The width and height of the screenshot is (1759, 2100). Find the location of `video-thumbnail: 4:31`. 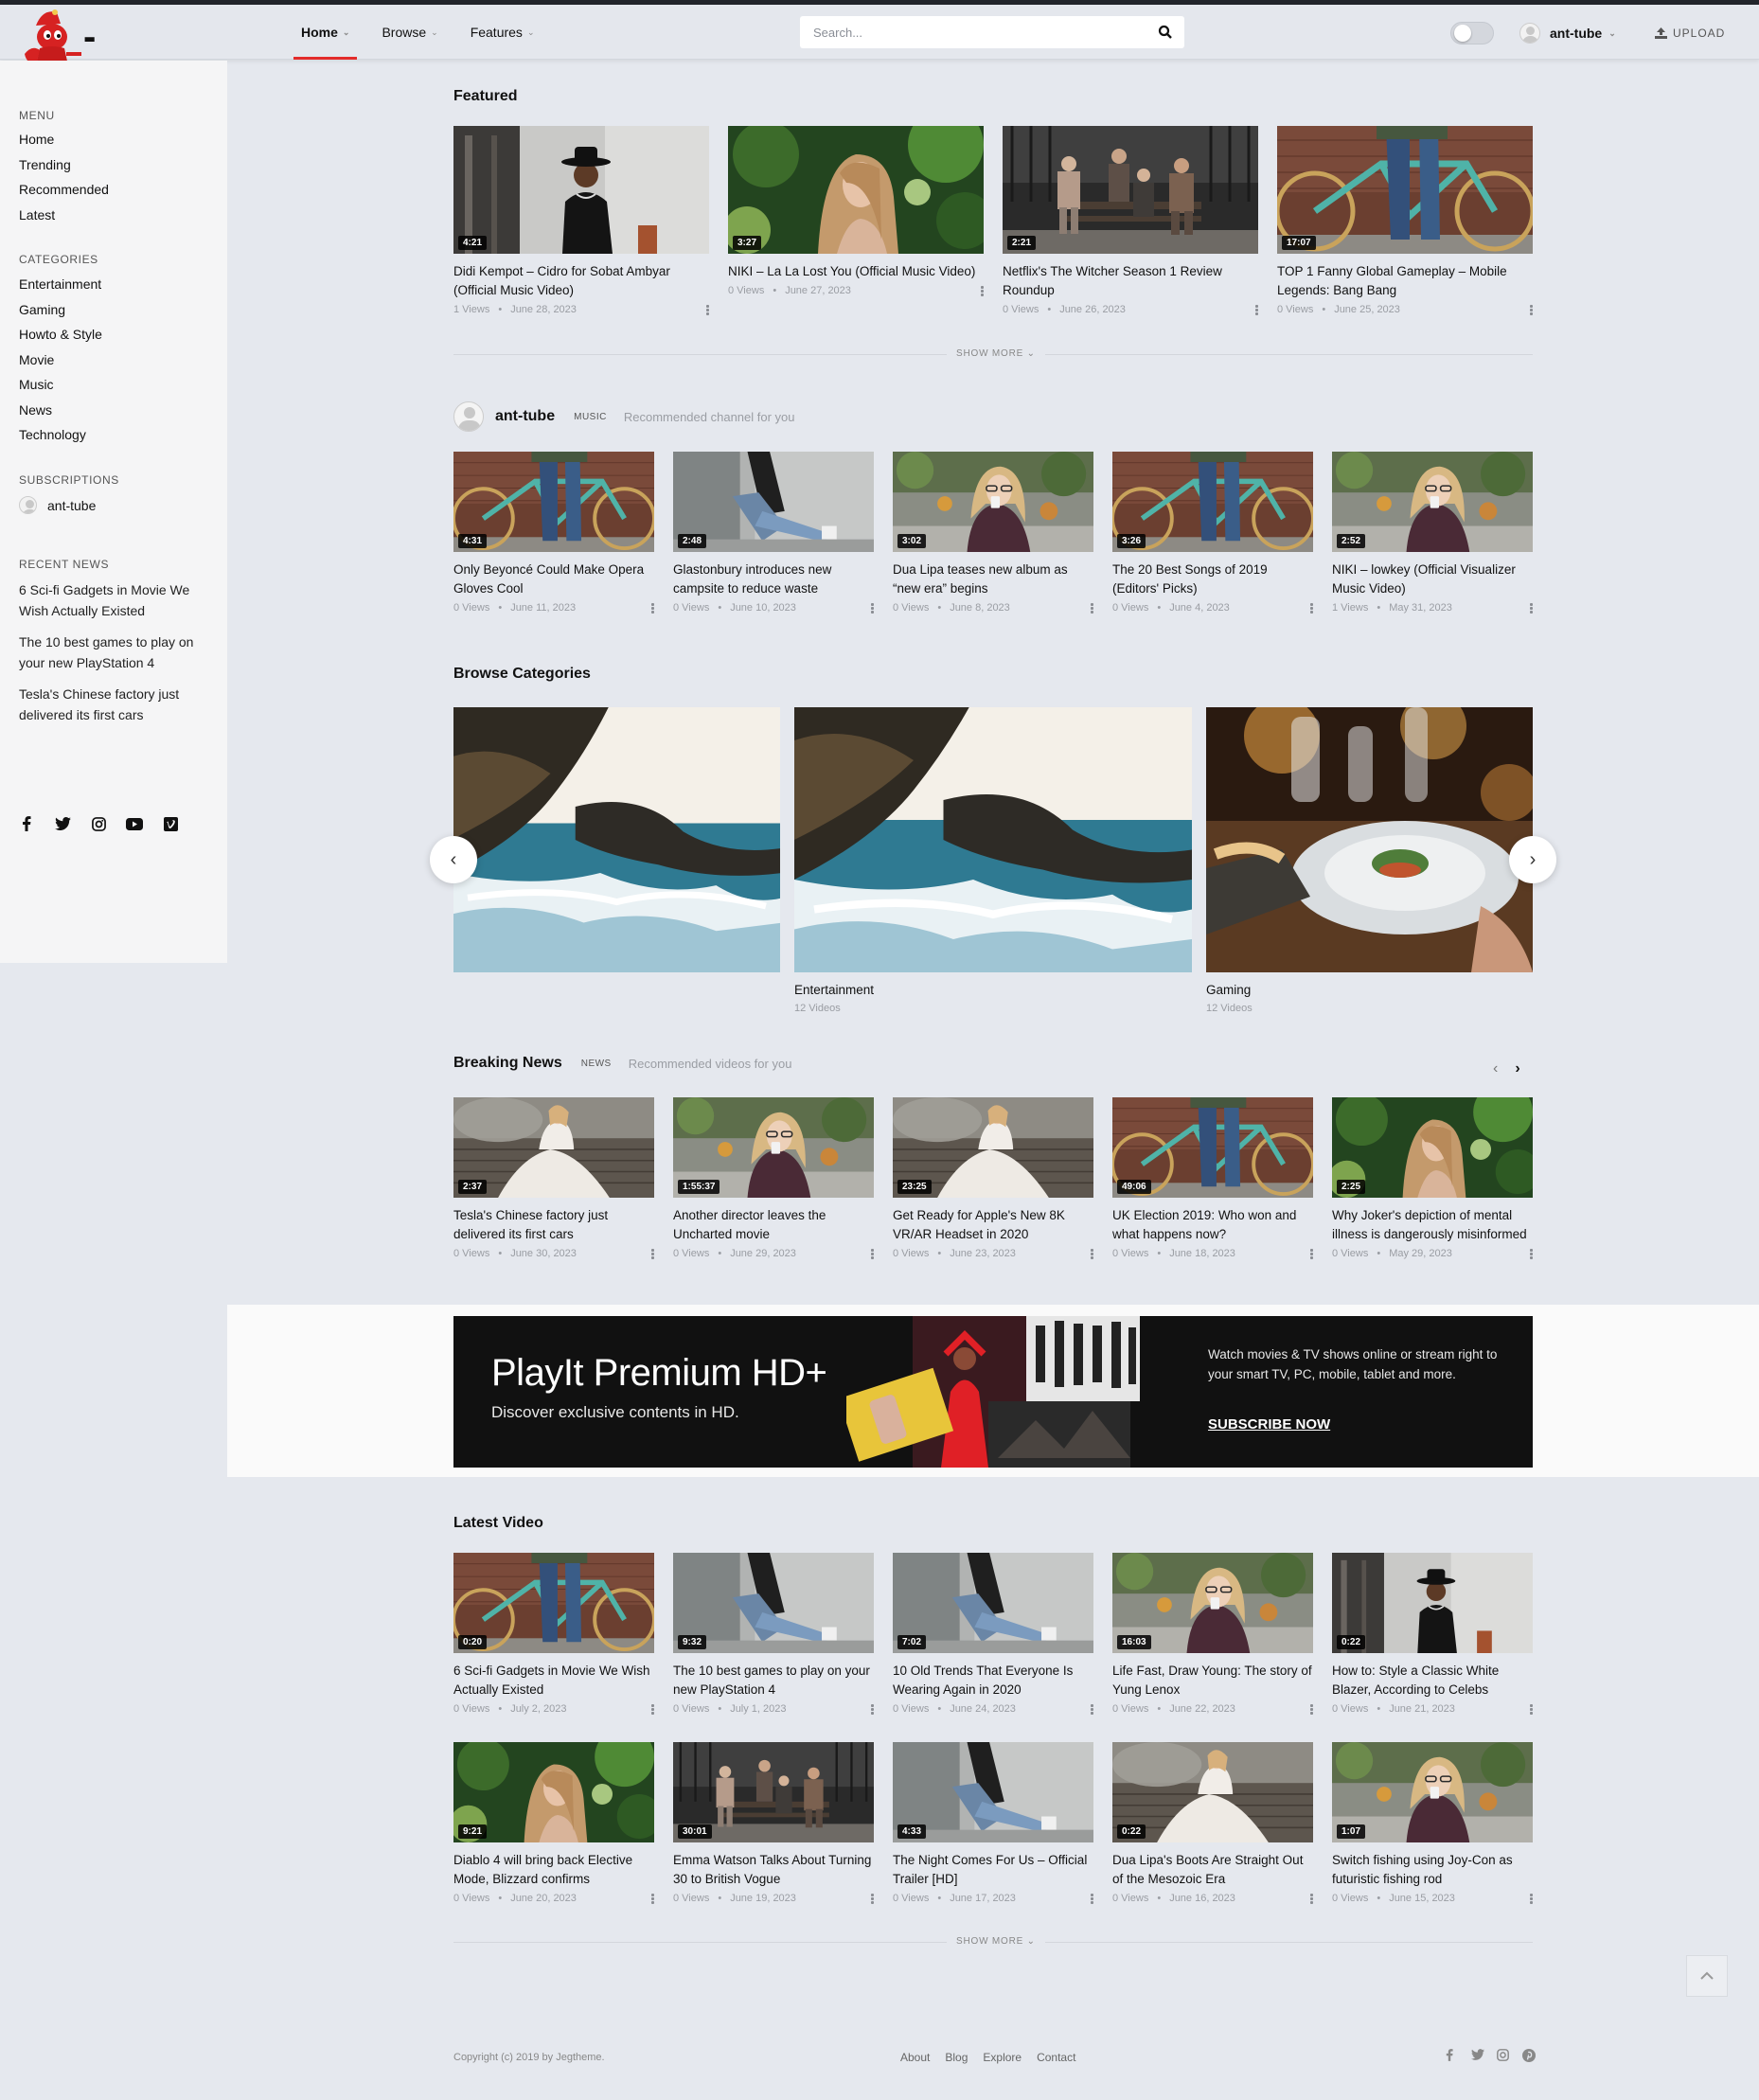

video-thumbnail: 4:31 is located at coordinates (553, 502).